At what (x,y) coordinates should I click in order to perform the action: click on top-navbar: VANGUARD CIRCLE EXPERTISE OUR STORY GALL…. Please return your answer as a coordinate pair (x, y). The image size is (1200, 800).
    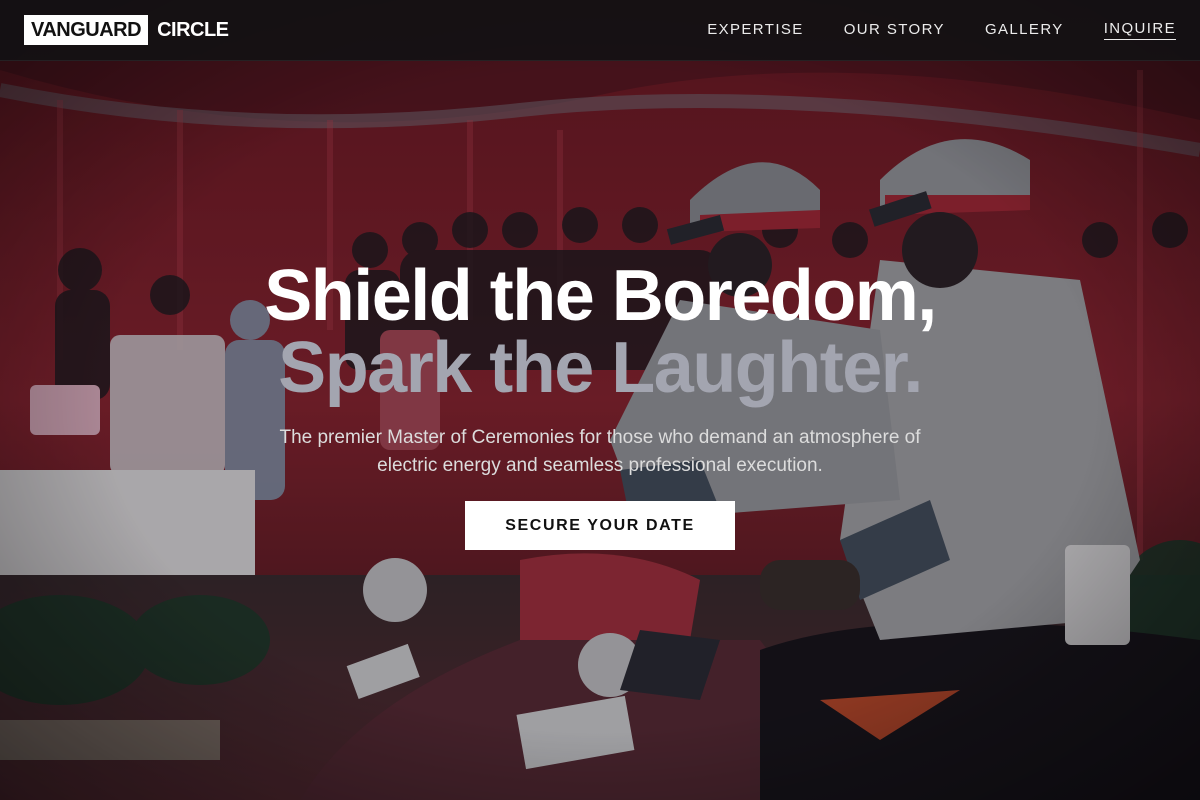
    Looking at the image, I should click on (600, 30).